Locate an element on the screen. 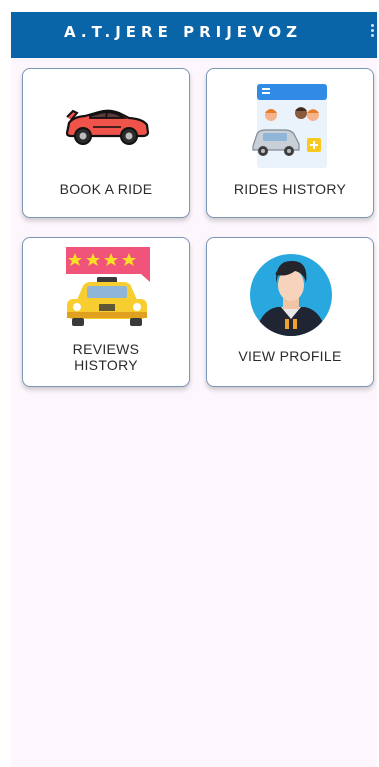  app-bar: A.T.JERE PRIJEVOZ is located at coordinates (194, 35).